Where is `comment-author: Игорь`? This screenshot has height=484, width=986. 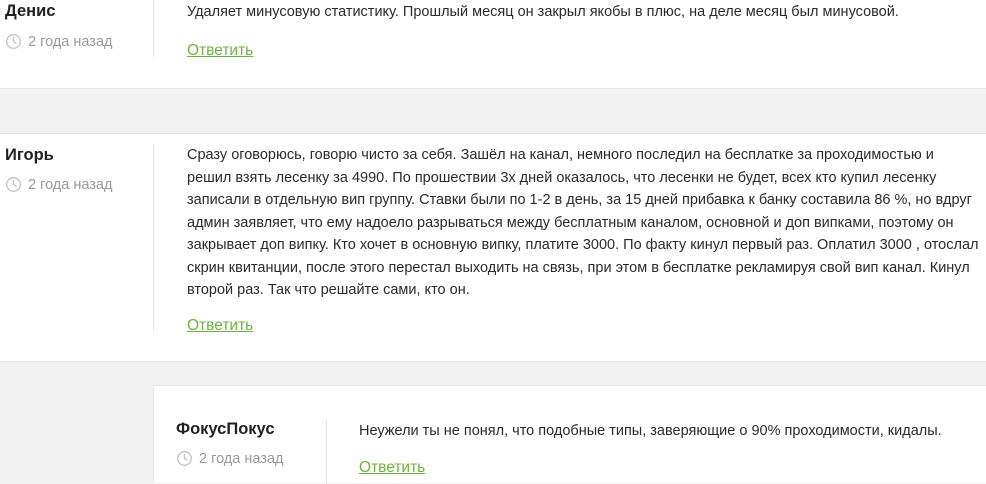 comment-author: Игорь is located at coordinates (29, 155).